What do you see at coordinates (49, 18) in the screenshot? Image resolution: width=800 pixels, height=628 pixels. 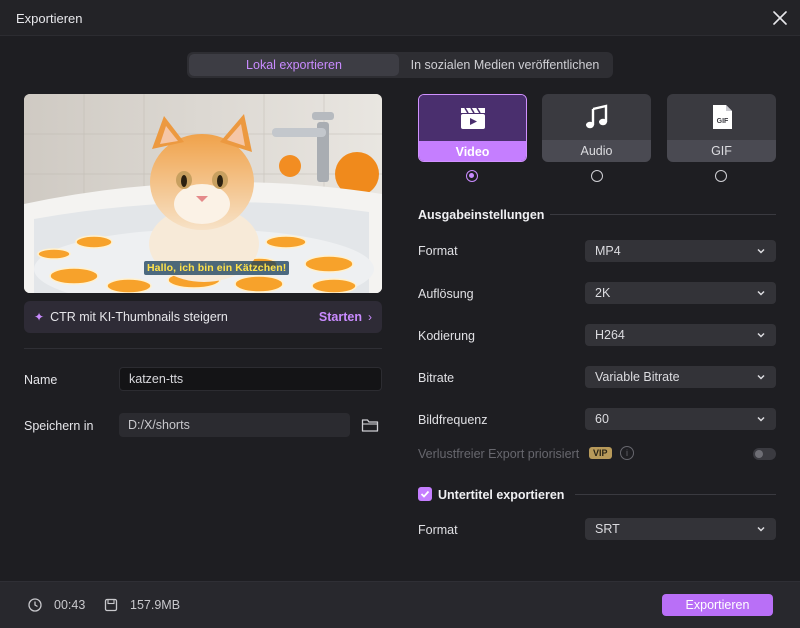 I see `window-title: Exportieren` at bounding box center [49, 18].